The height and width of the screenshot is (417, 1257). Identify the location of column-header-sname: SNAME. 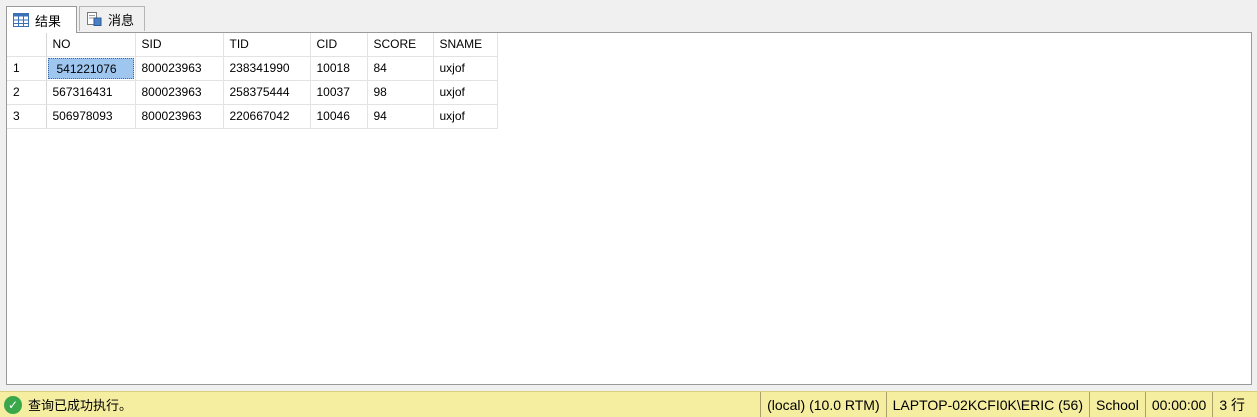
(465, 45).